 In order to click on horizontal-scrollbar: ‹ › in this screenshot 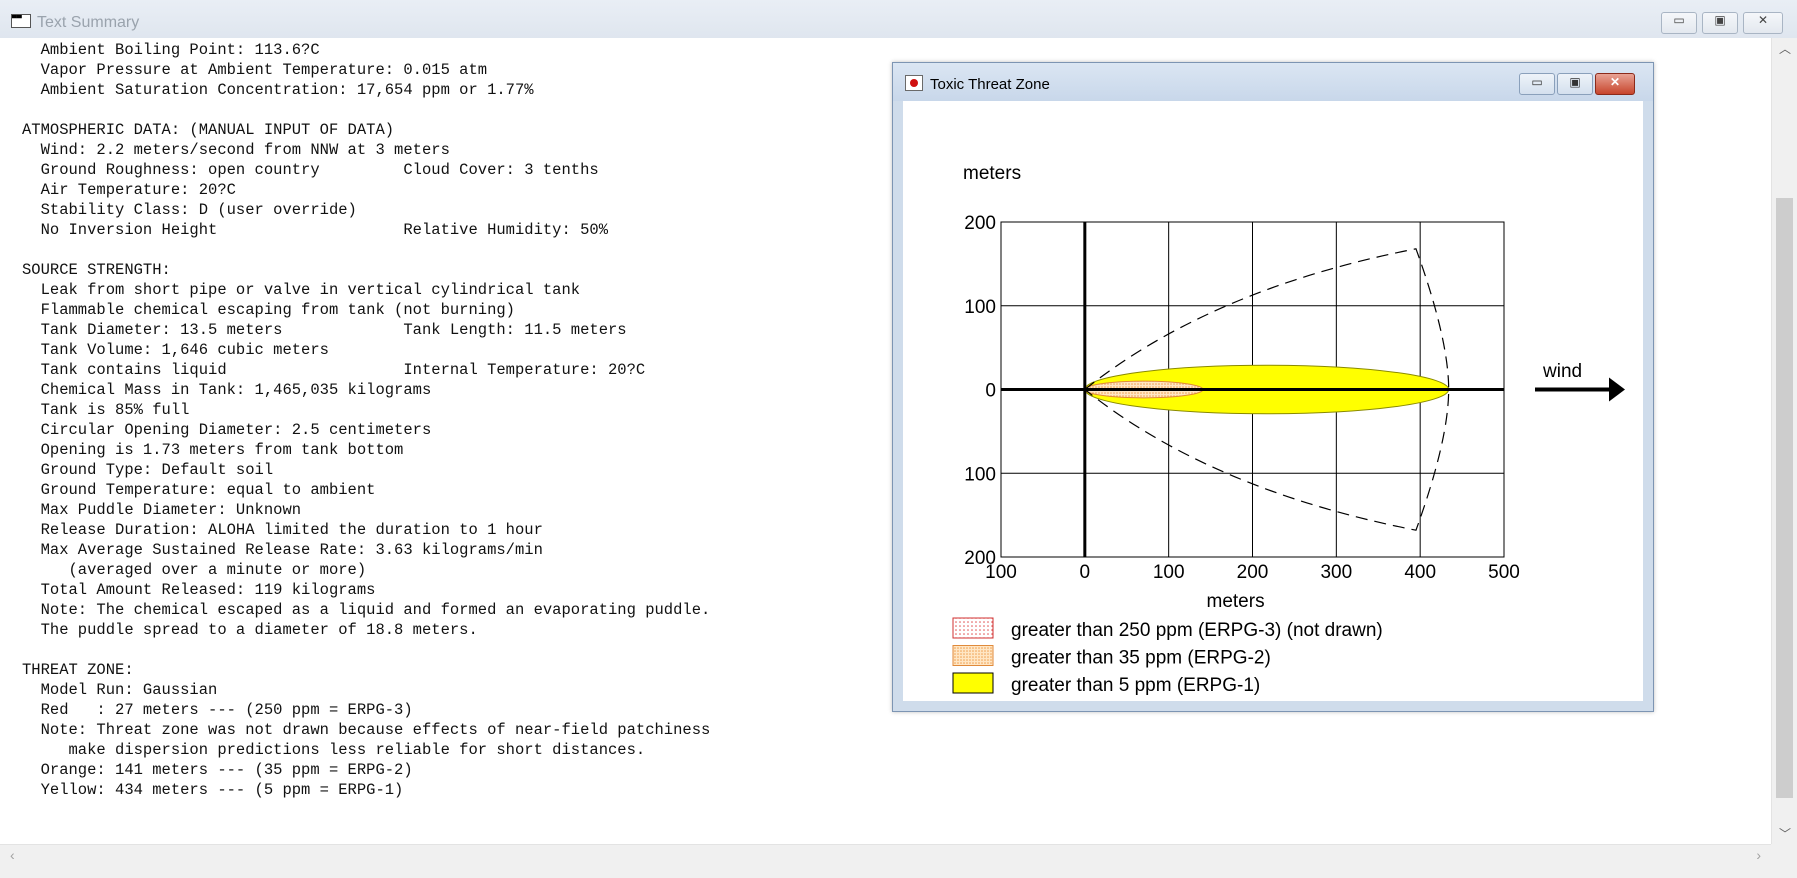, I will do `click(885, 855)`.